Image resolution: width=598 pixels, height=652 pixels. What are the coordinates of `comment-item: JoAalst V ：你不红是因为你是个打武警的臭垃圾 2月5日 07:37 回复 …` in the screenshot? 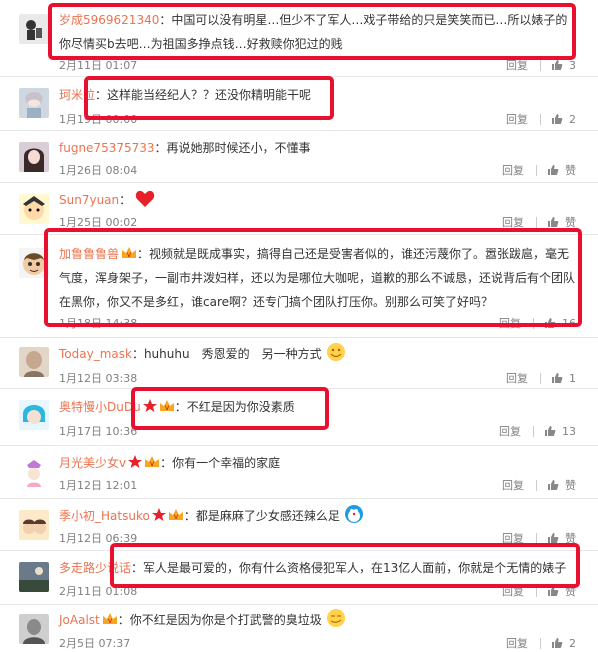 It's located at (299, 628).